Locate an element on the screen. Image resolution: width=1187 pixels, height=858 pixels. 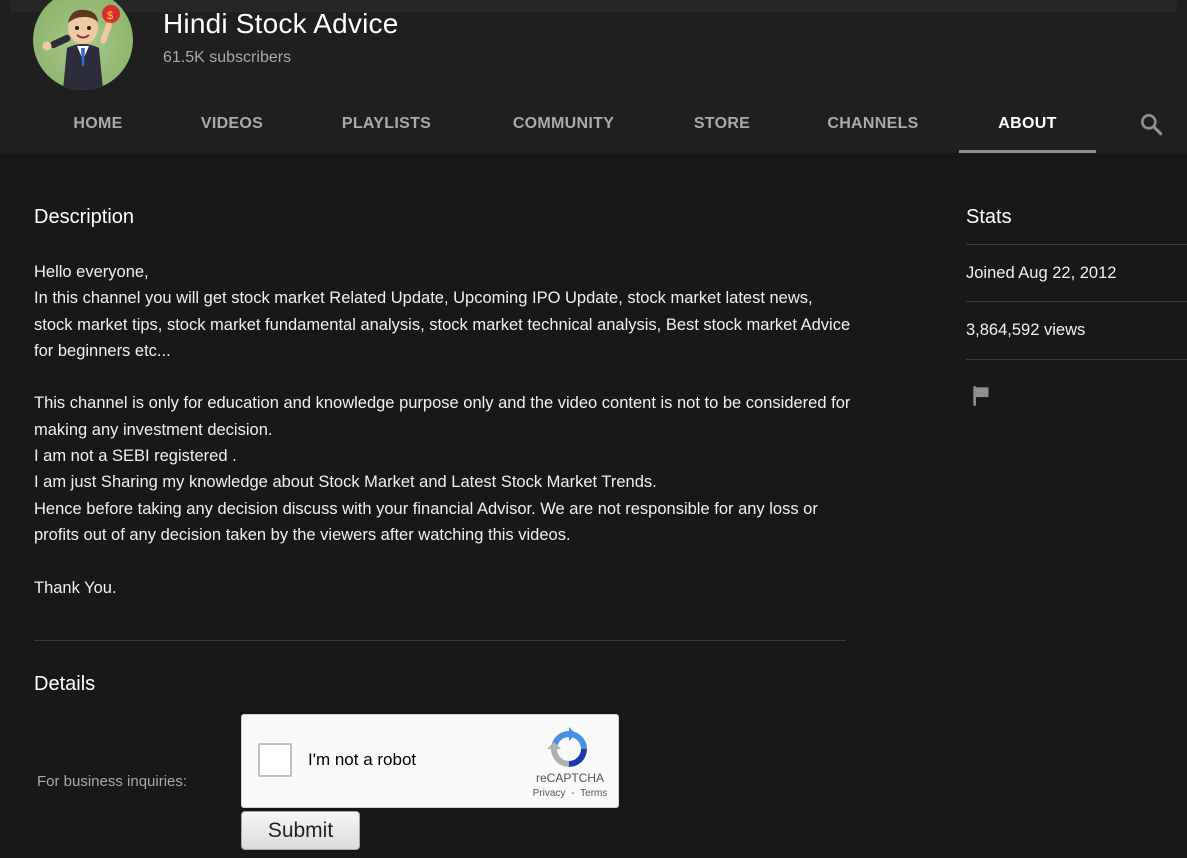
report-user-button is located at coordinates (982, 396).